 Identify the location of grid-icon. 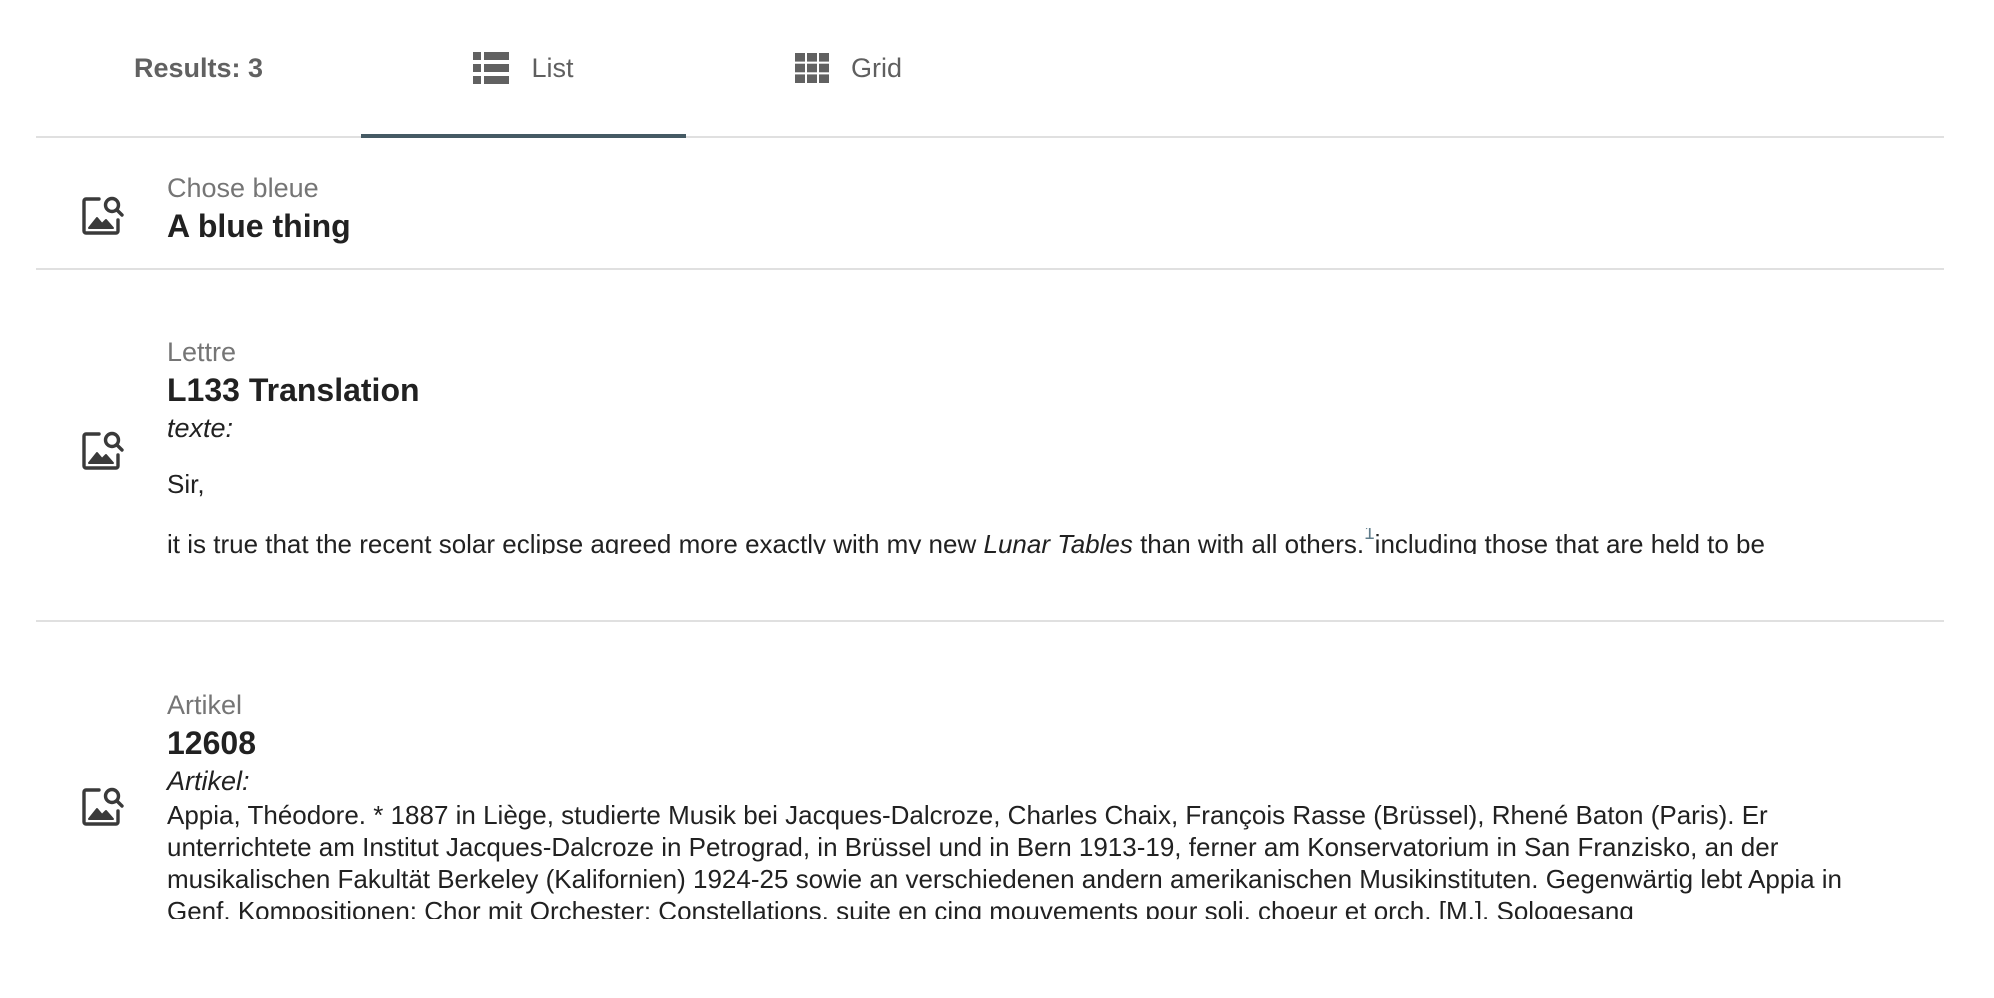
(811, 68).